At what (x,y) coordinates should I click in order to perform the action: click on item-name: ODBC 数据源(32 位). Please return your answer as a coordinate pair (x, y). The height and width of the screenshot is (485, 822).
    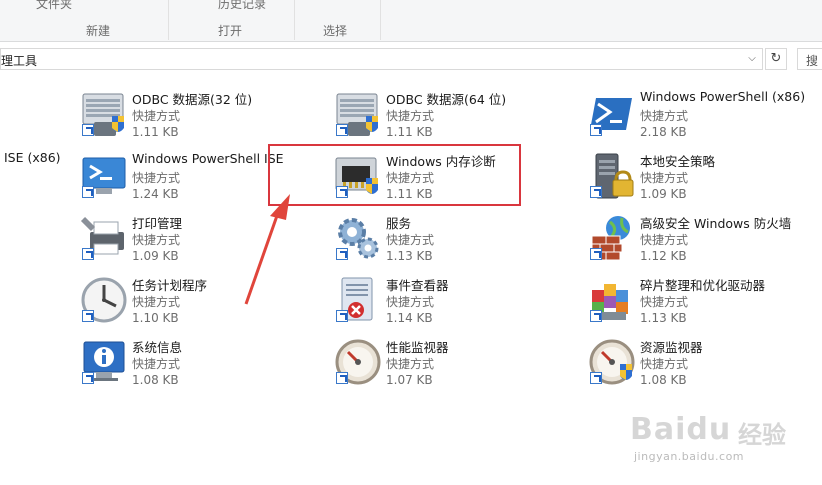
    Looking at the image, I should click on (192, 99).